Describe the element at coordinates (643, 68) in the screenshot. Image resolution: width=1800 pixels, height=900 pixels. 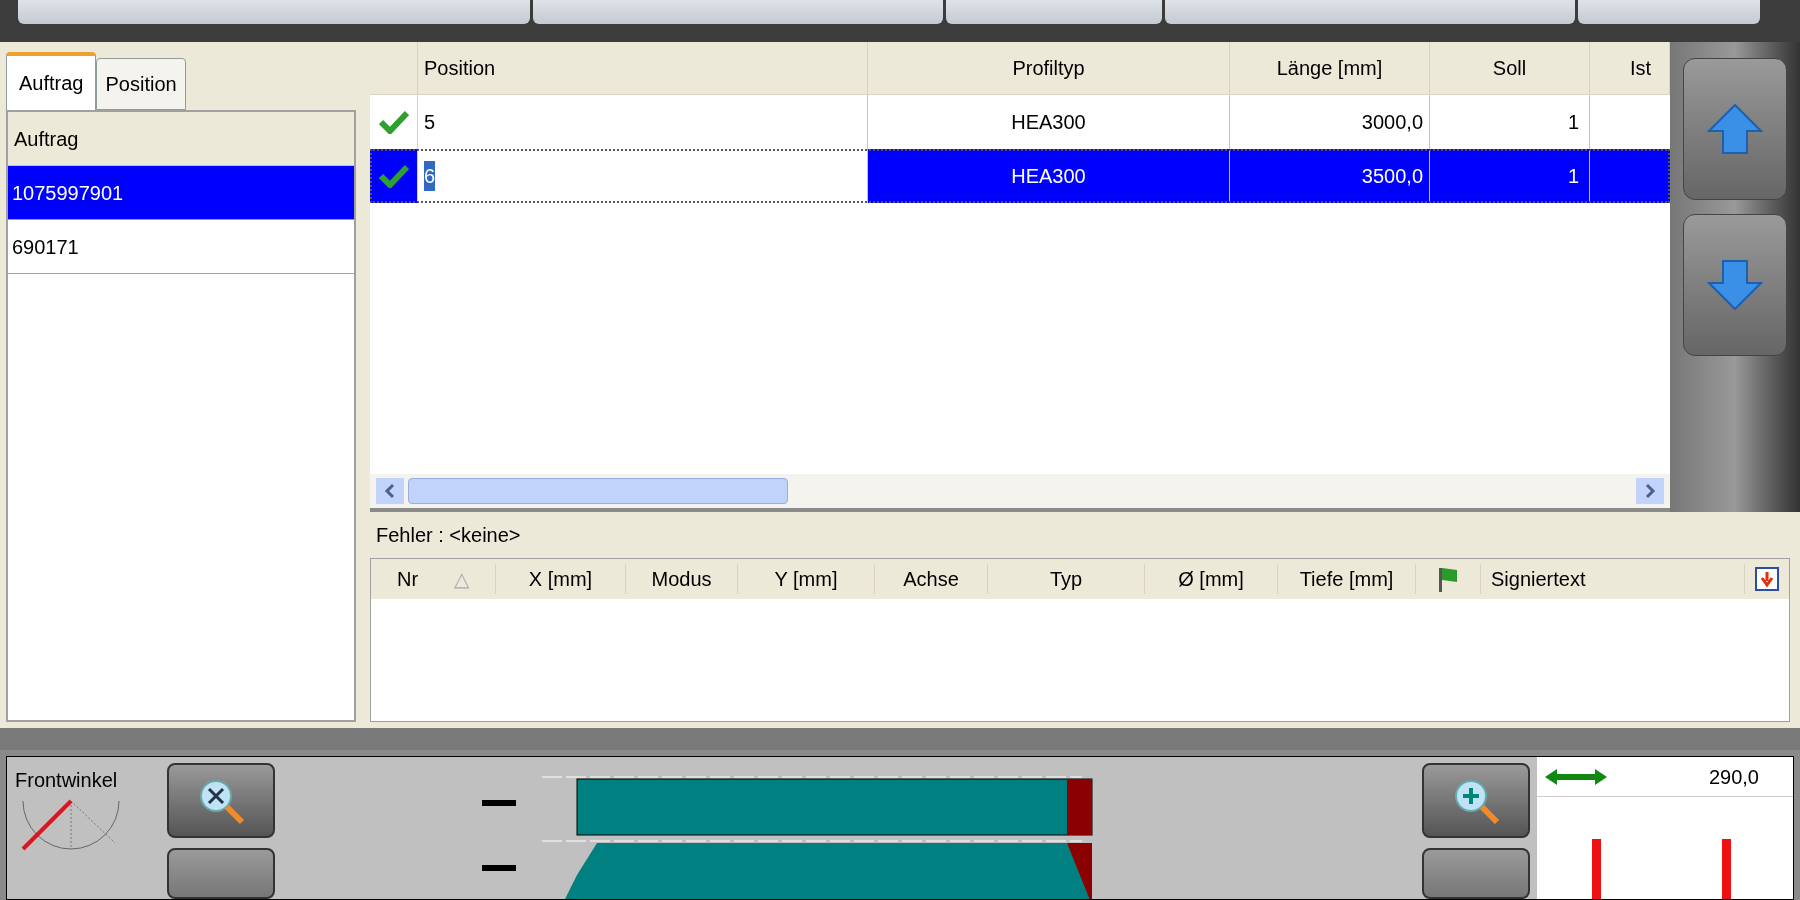
I see `column-header: Position` at that location.